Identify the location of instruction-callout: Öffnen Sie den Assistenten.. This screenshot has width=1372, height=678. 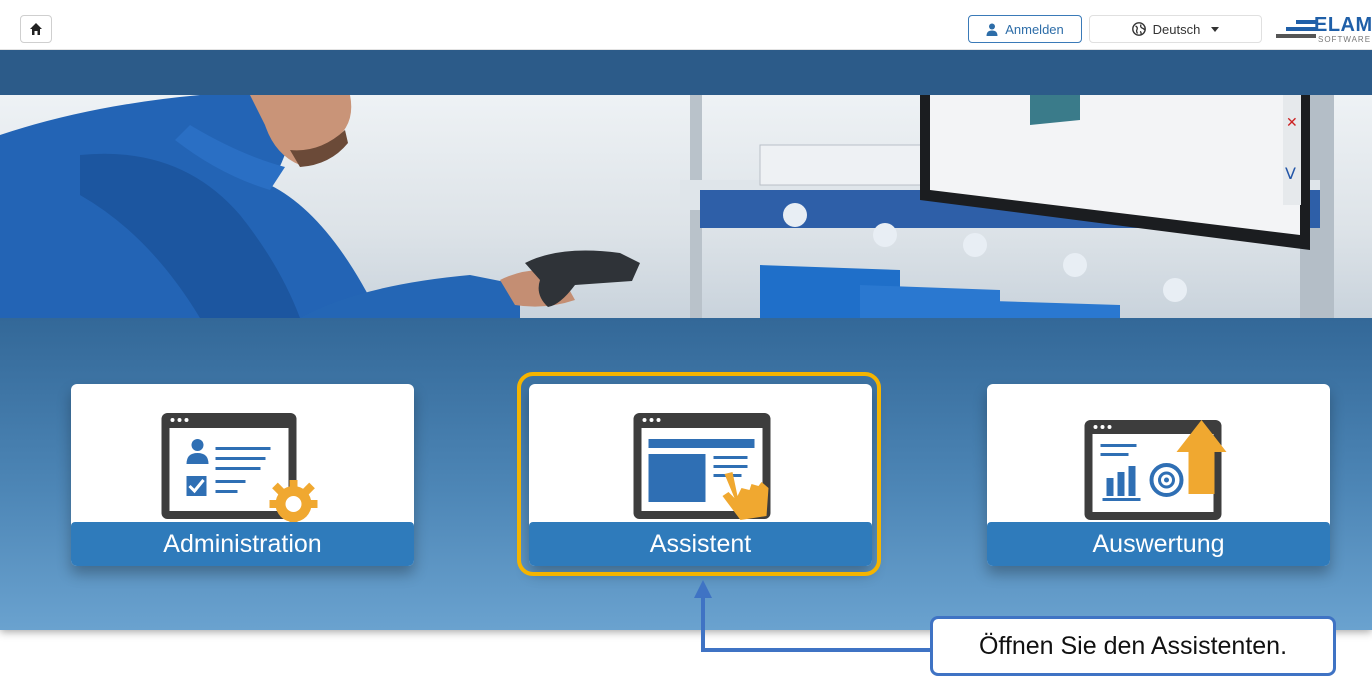
(1133, 646).